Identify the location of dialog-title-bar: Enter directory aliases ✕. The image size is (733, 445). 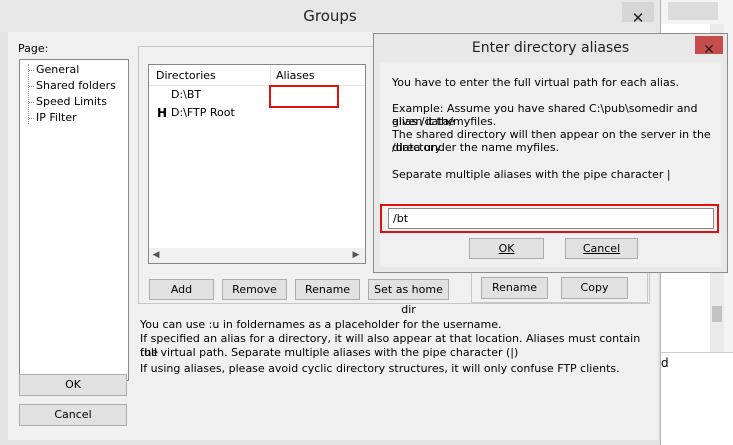
(550, 48).